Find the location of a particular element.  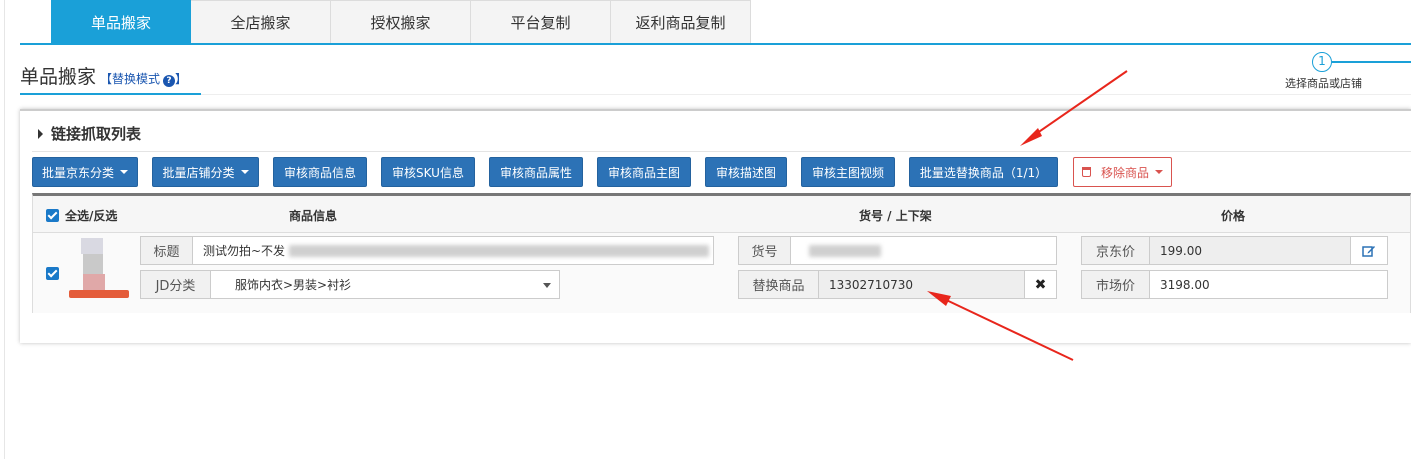

panel-header-divider is located at coordinates (721, 151).